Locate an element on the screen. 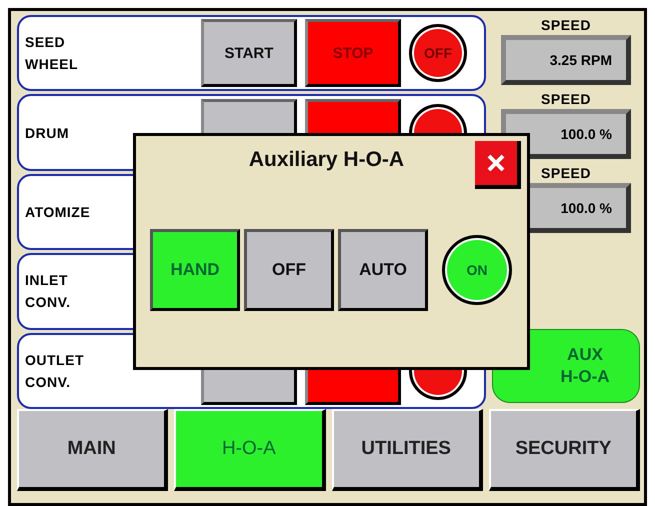 The height and width of the screenshot is (506, 655). nav-tab: MAIN is located at coordinates (92, 450).